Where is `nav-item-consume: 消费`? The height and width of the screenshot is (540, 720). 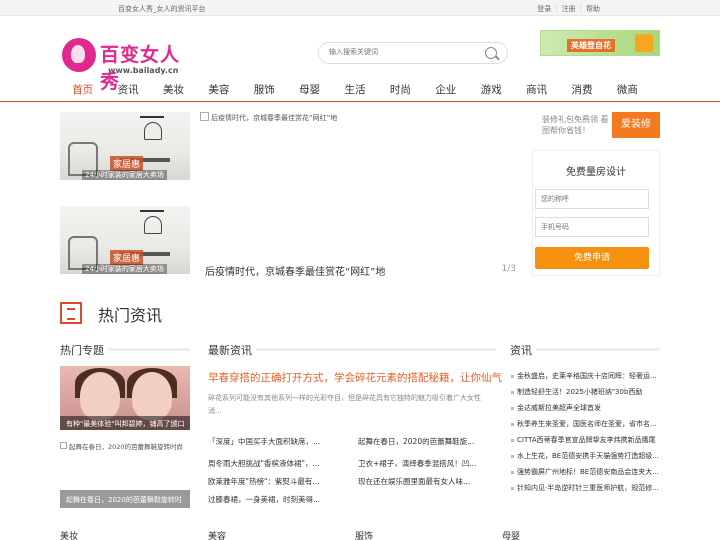
nav-item-consume: 消费 is located at coordinates (581, 89).